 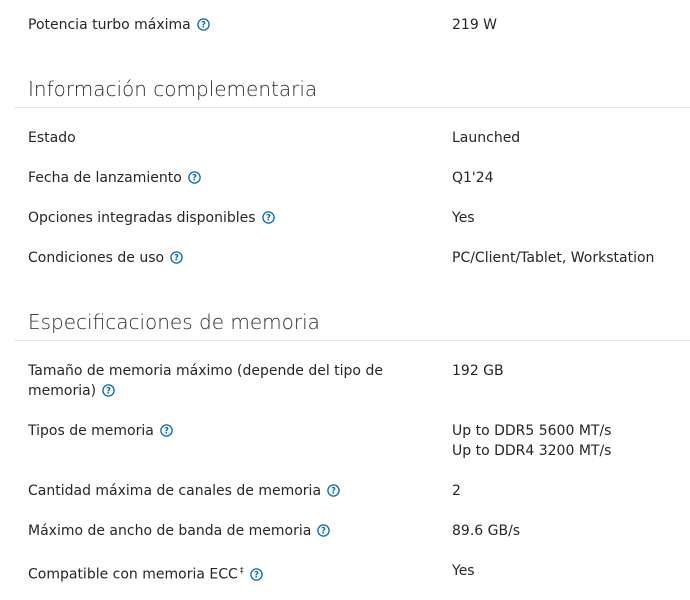 I want to click on spec-row-value: Launched, so click(x=486, y=138).